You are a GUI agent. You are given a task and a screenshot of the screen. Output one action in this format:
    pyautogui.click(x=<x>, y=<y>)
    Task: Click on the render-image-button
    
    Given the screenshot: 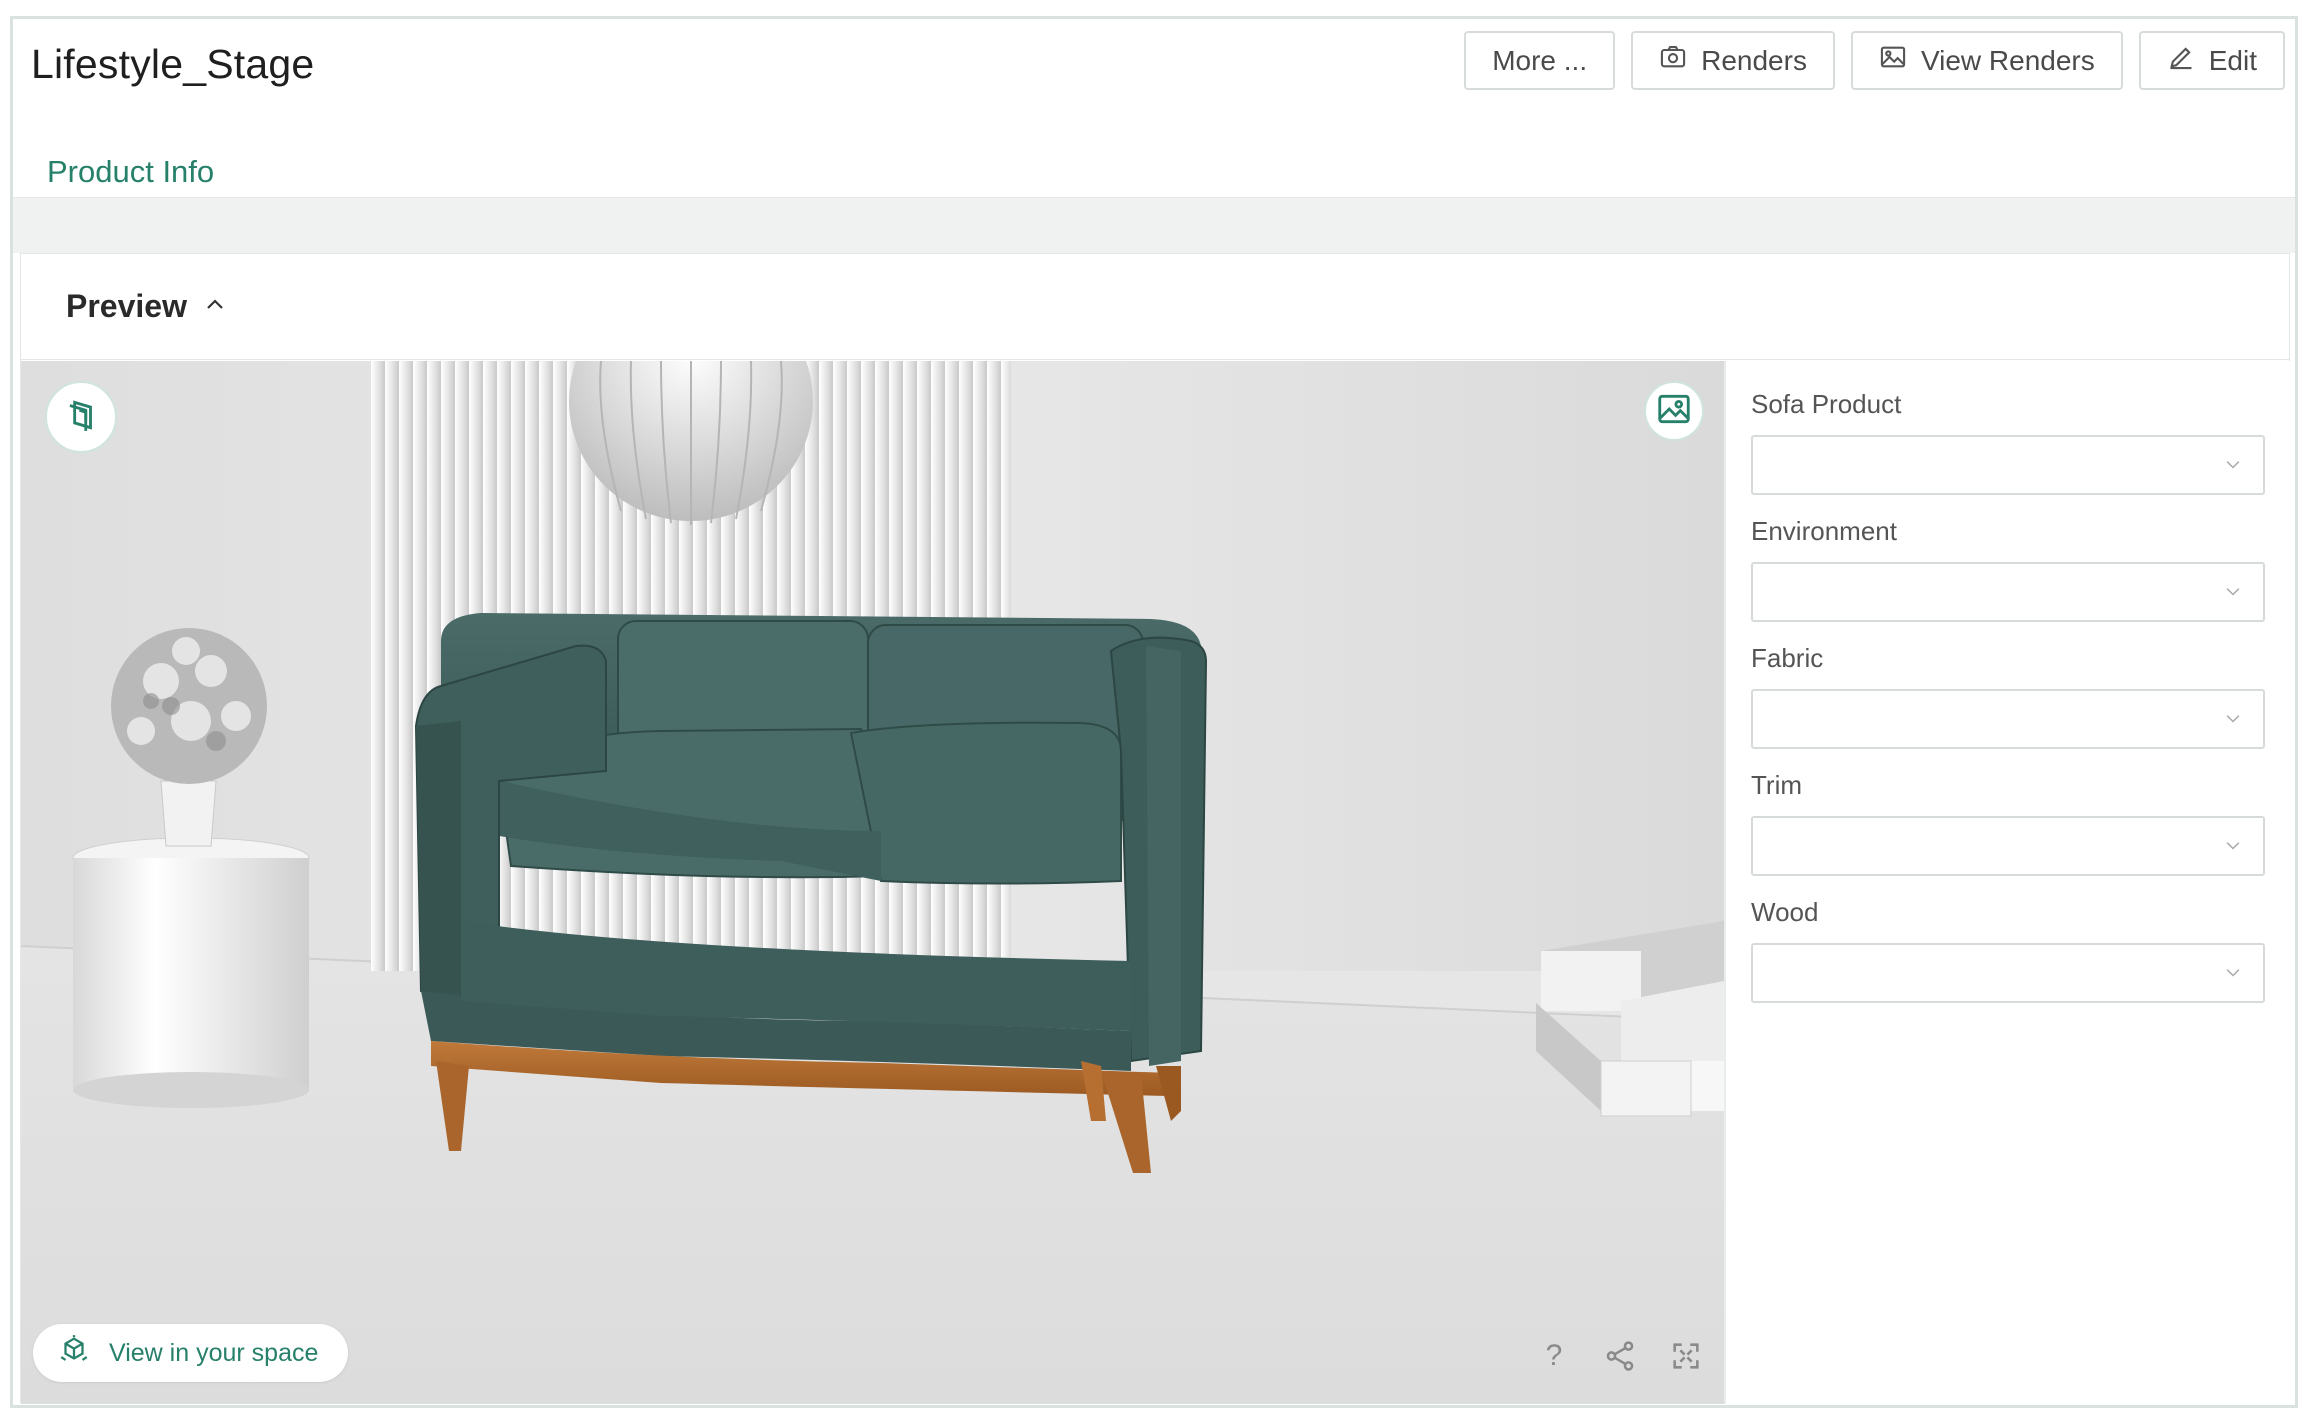 What is the action you would take?
    pyautogui.click(x=1674, y=411)
    